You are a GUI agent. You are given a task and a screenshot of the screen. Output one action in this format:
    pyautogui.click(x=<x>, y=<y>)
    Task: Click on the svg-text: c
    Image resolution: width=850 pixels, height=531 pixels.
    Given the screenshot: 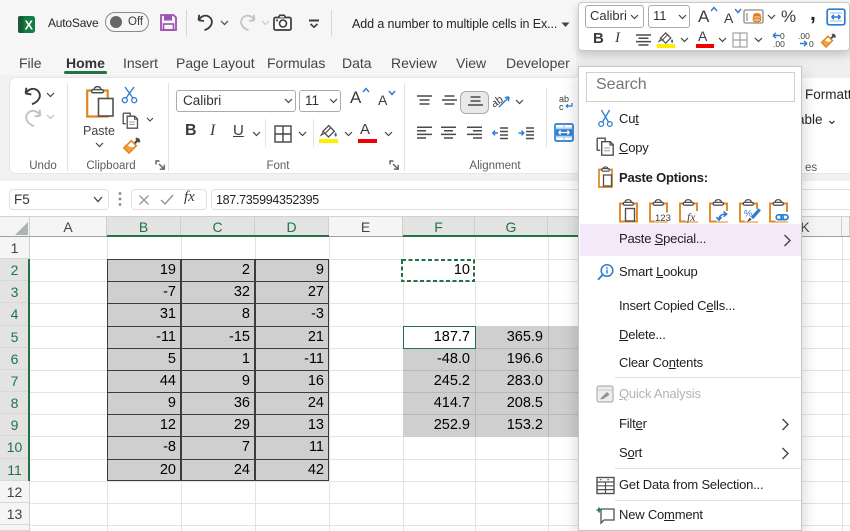 What is the action you would take?
    pyautogui.click(x=561, y=106)
    